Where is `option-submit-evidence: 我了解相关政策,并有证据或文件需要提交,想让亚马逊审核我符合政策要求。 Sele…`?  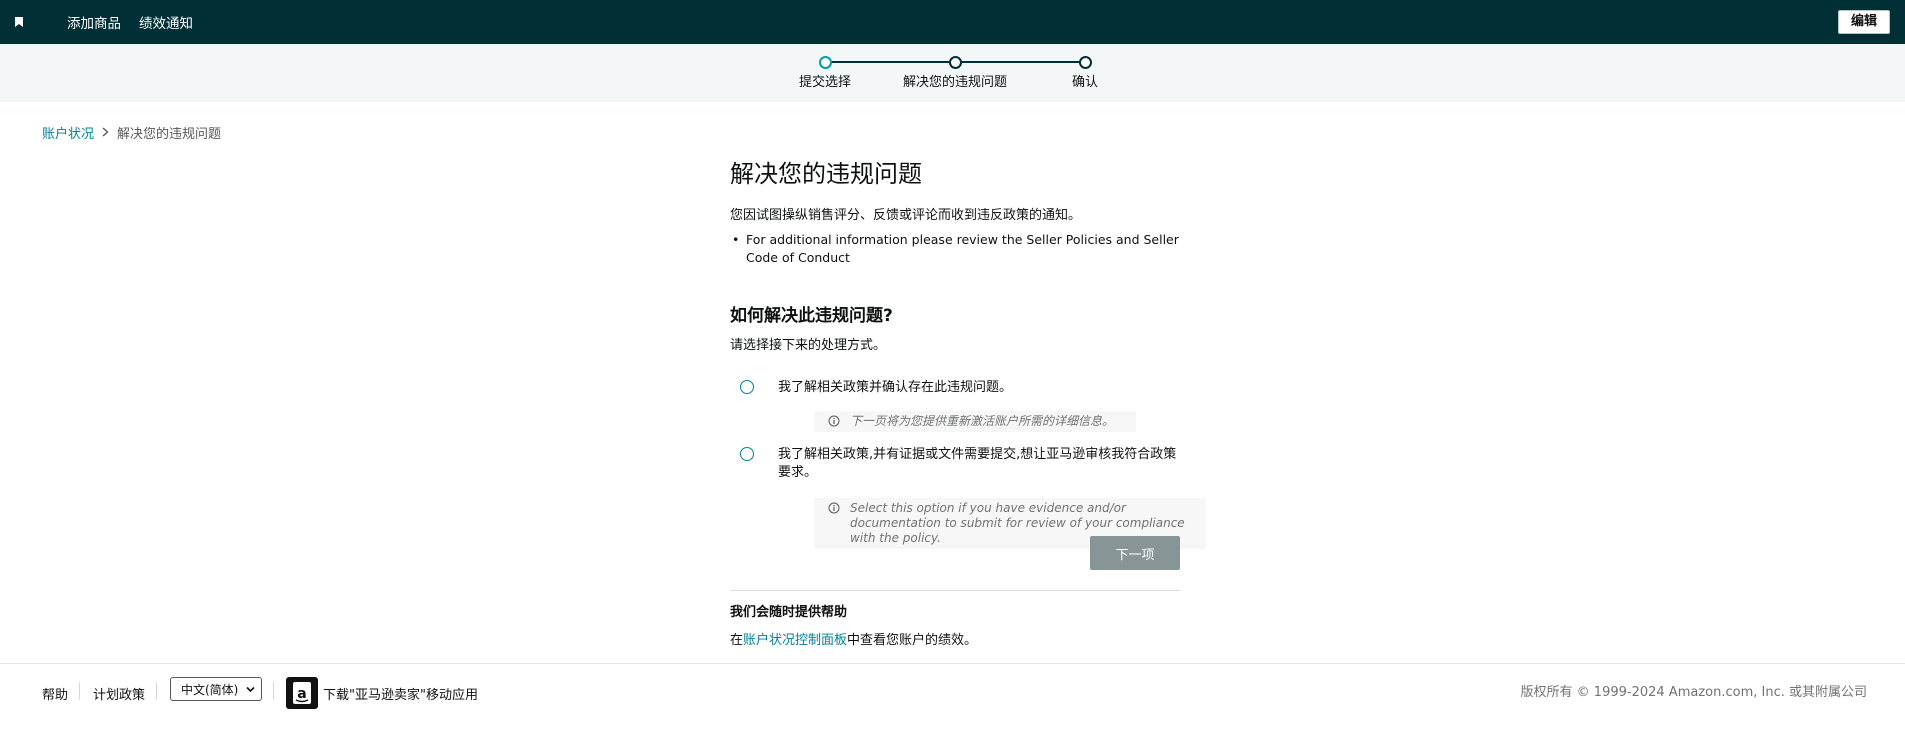 option-submit-evidence: 我了解相关政策,并有证据或文件需要提交,想让亚马逊审核我符合政策要求。 Sele… is located at coordinates (968, 497).